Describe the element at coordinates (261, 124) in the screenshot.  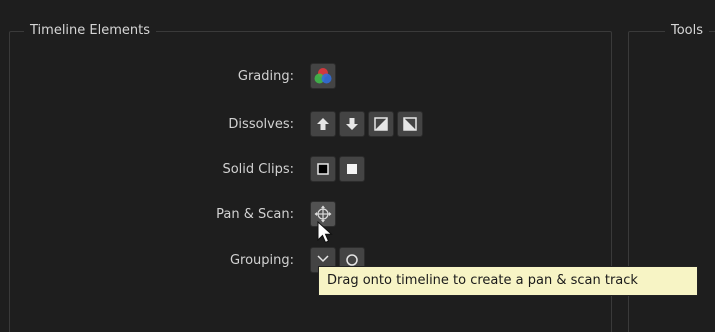
I see `dissolves-label: Dissolves:` at that location.